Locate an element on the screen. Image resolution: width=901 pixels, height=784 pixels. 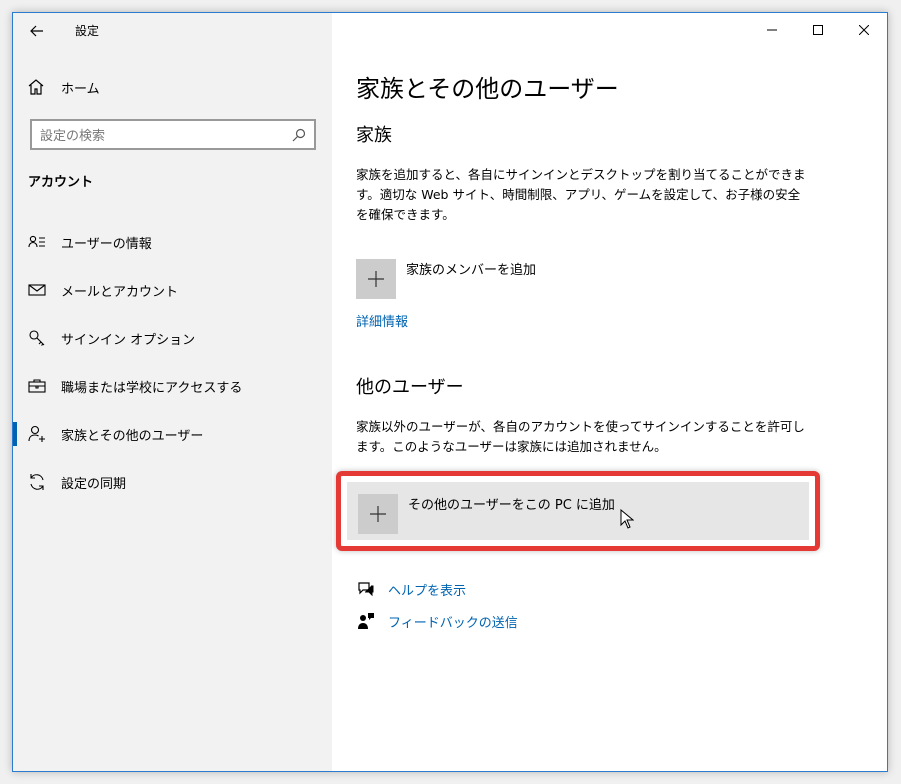
user-info-icon is located at coordinates (37, 242).